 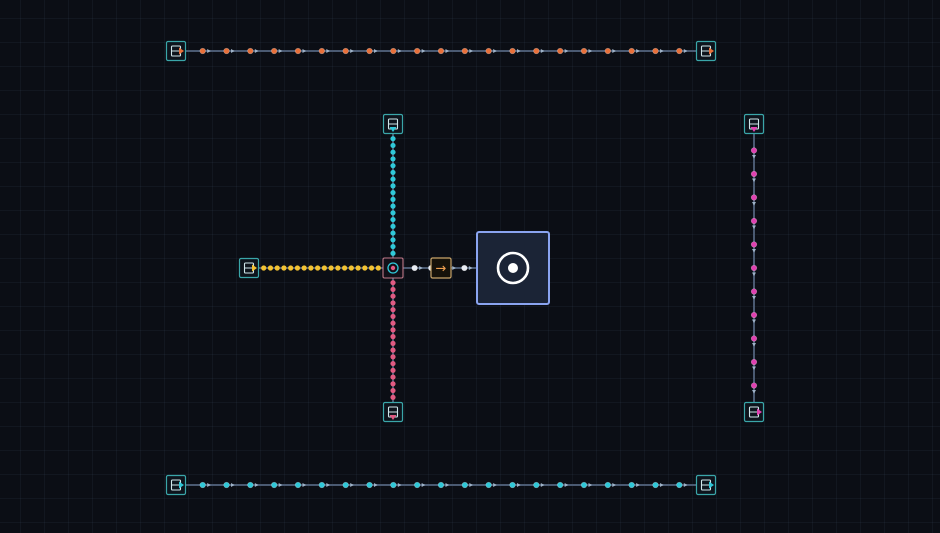 What do you see at coordinates (393, 412) in the screenshot?
I see `node-sink-center-bottom` at bounding box center [393, 412].